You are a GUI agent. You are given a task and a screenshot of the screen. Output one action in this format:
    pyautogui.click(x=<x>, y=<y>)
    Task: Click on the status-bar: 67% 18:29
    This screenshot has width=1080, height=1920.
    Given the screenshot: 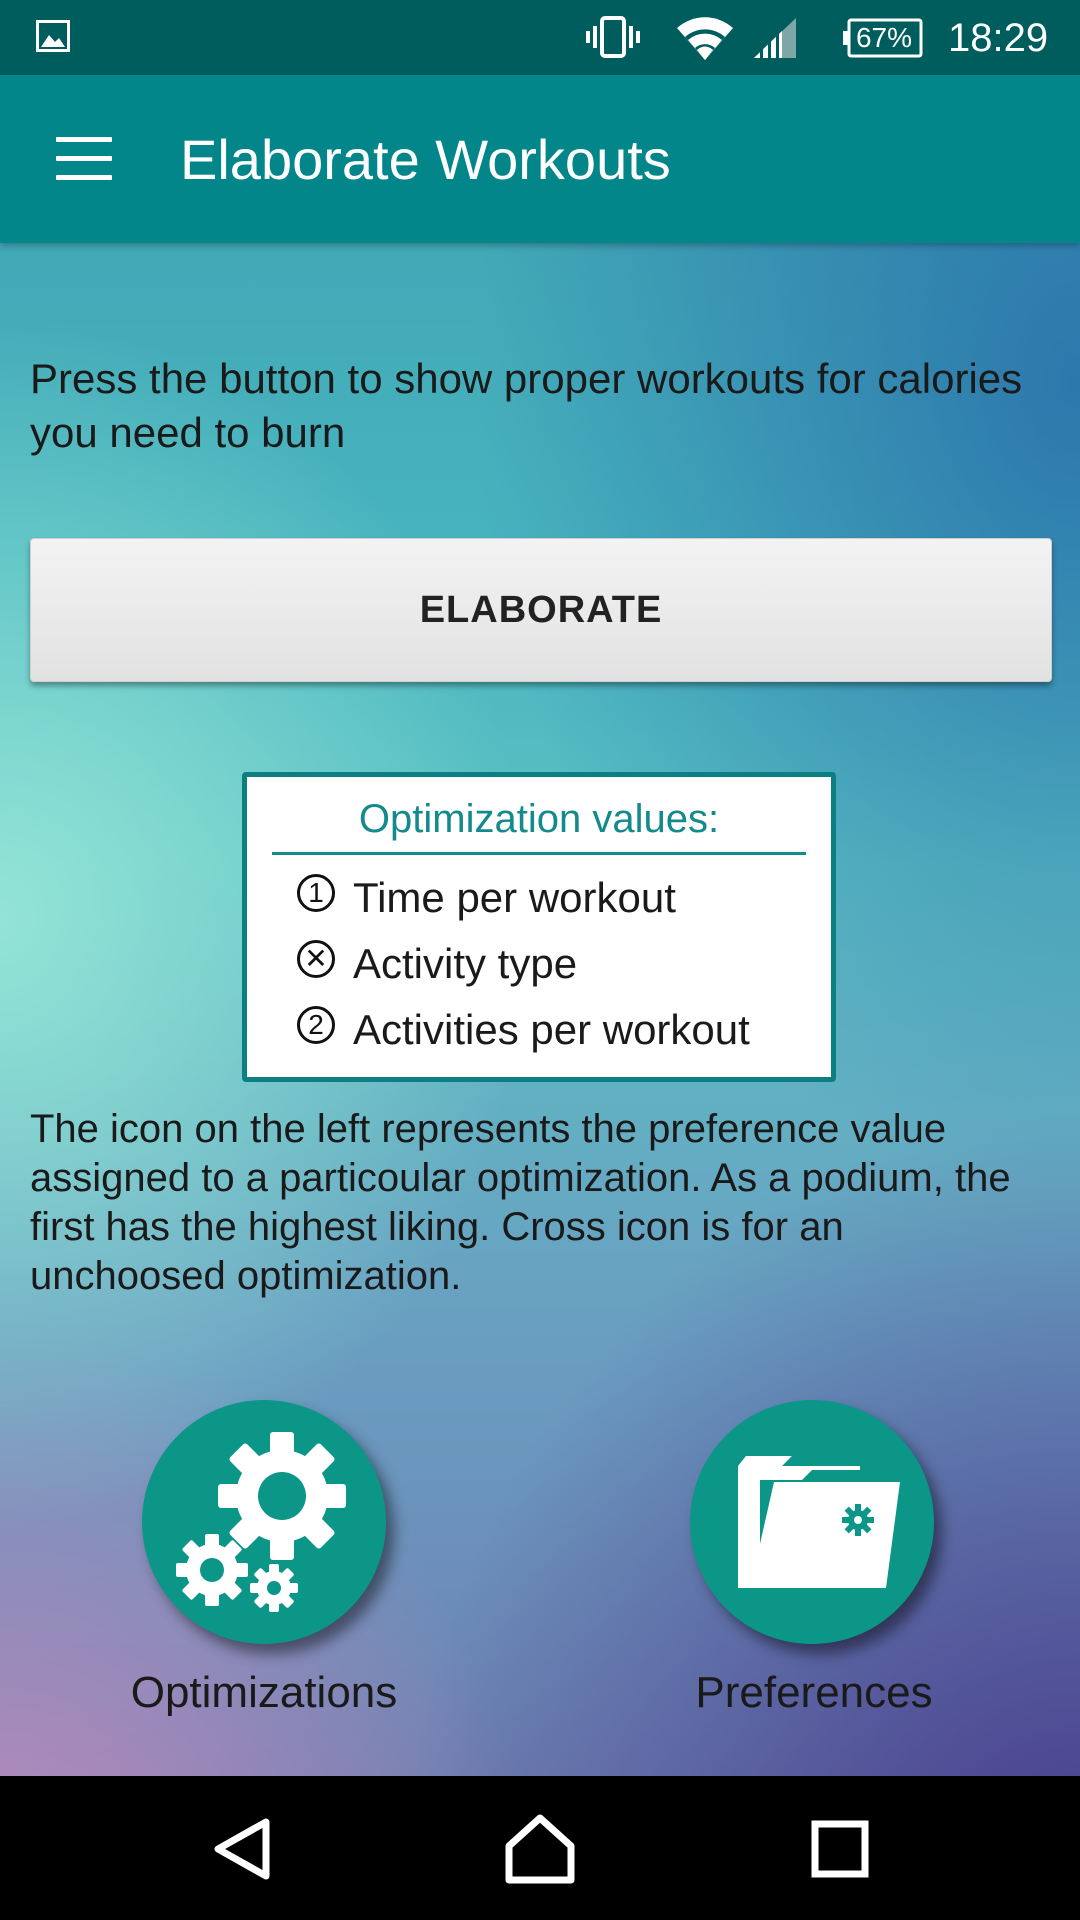 What is the action you would take?
    pyautogui.click(x=540, y=37)
    